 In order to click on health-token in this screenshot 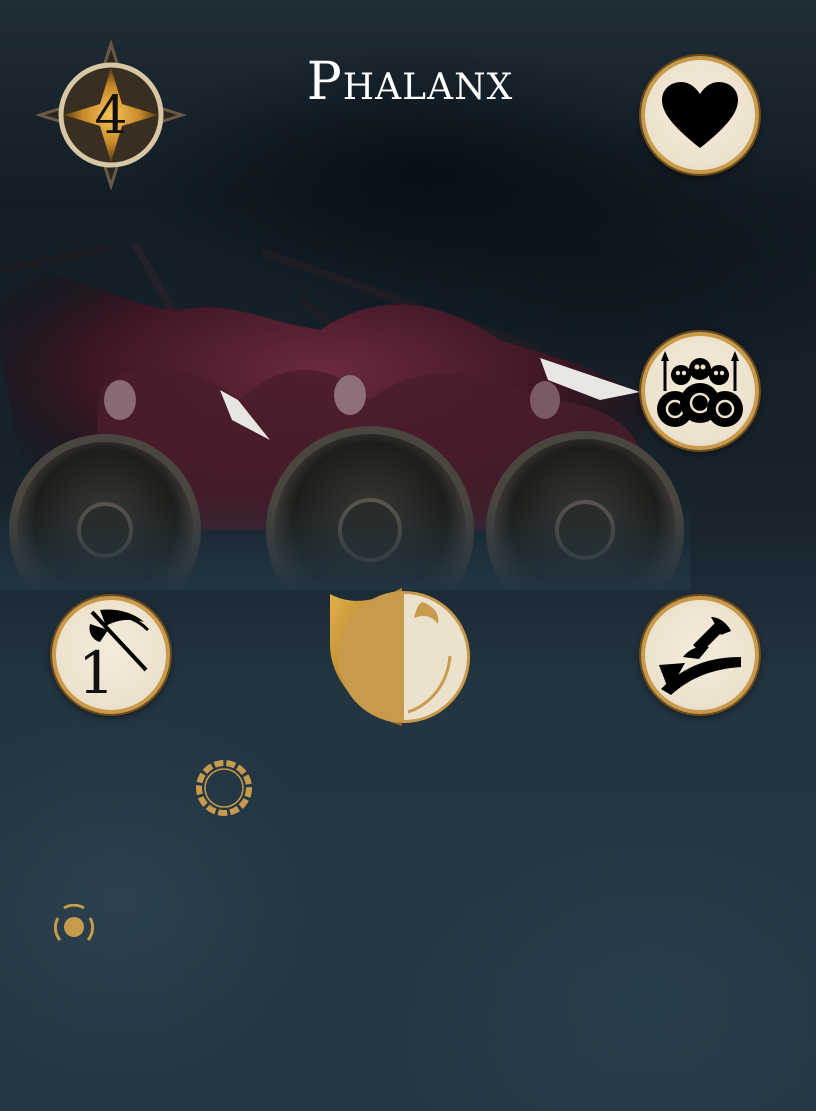, I will do `click(700, 115)`.